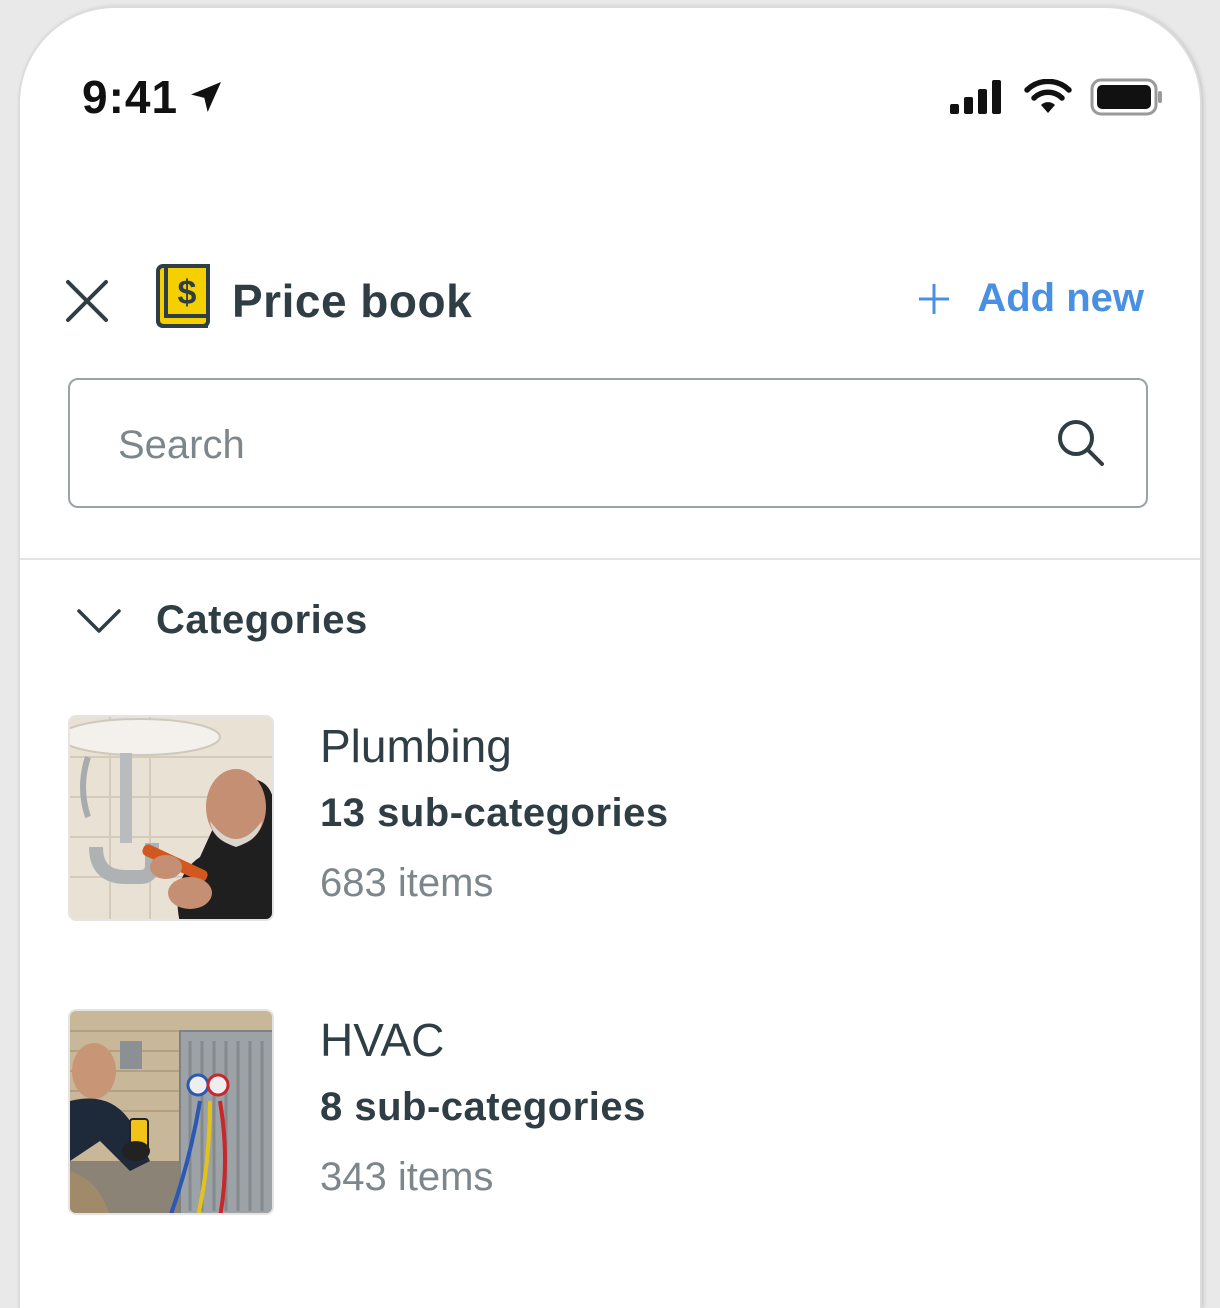 This screenshot has height=1308, width=1220. Describe the element at coordinates (171, 1112) in the screenshot. I see `hvac-technician-photo` at that location.